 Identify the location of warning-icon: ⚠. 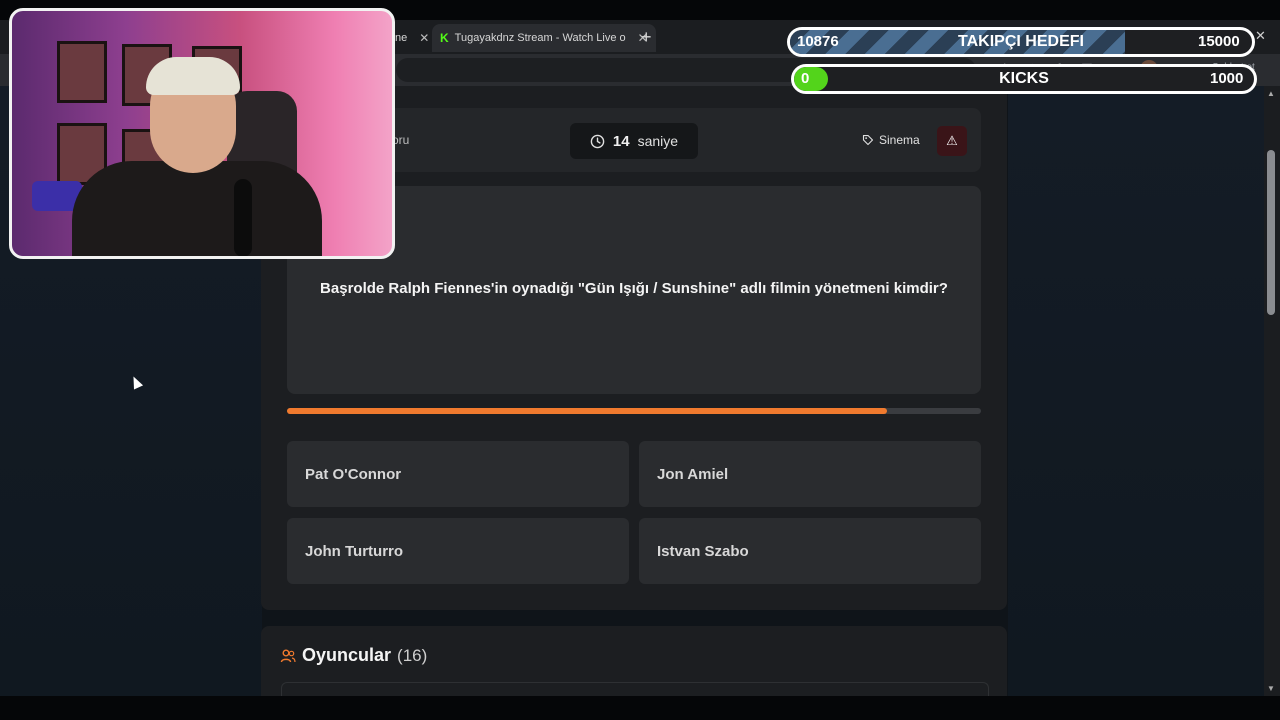
(952, 140).